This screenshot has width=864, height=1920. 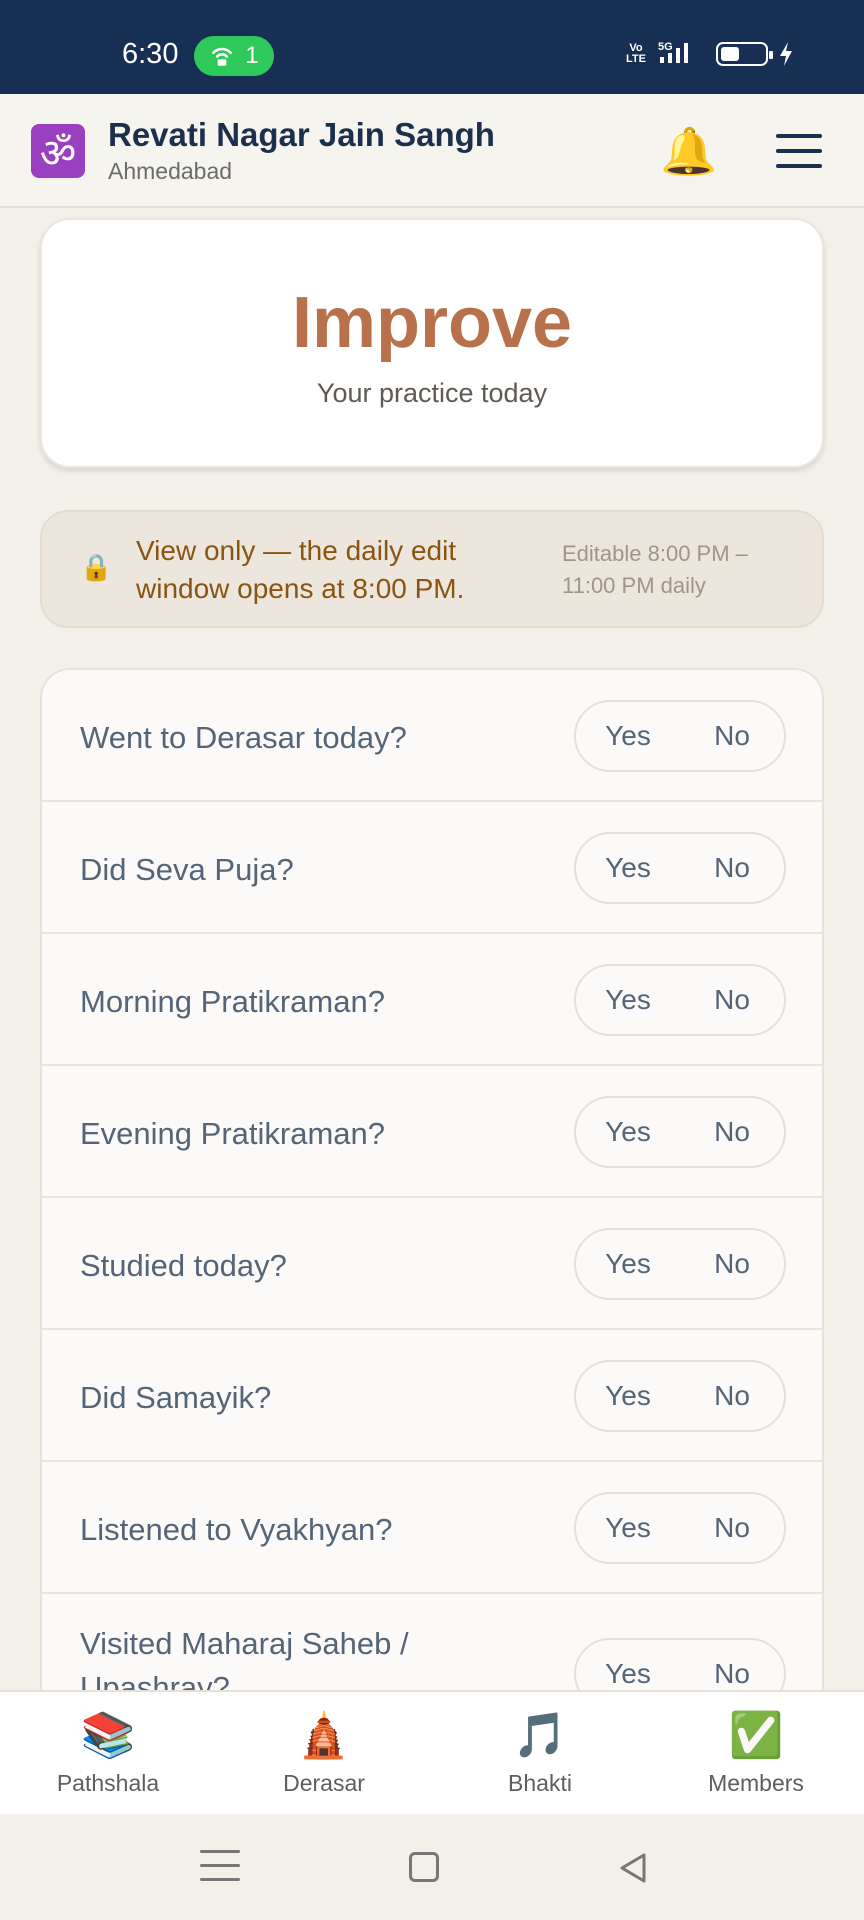 I want to click on om-logo-icon: ॐ, so click(x=58, y=151).